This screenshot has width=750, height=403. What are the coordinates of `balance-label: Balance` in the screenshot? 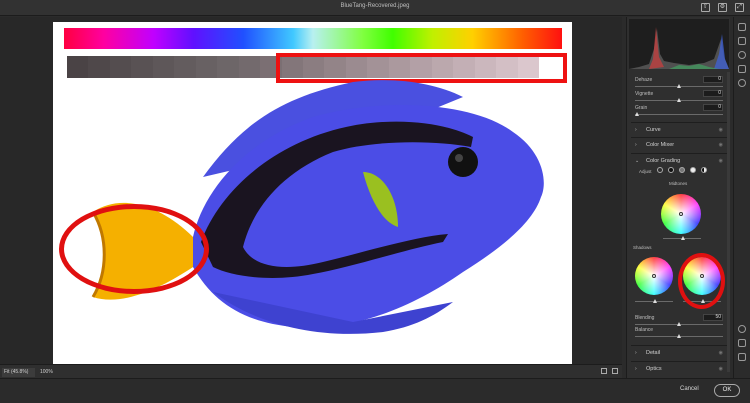 It's located at (644, 330).